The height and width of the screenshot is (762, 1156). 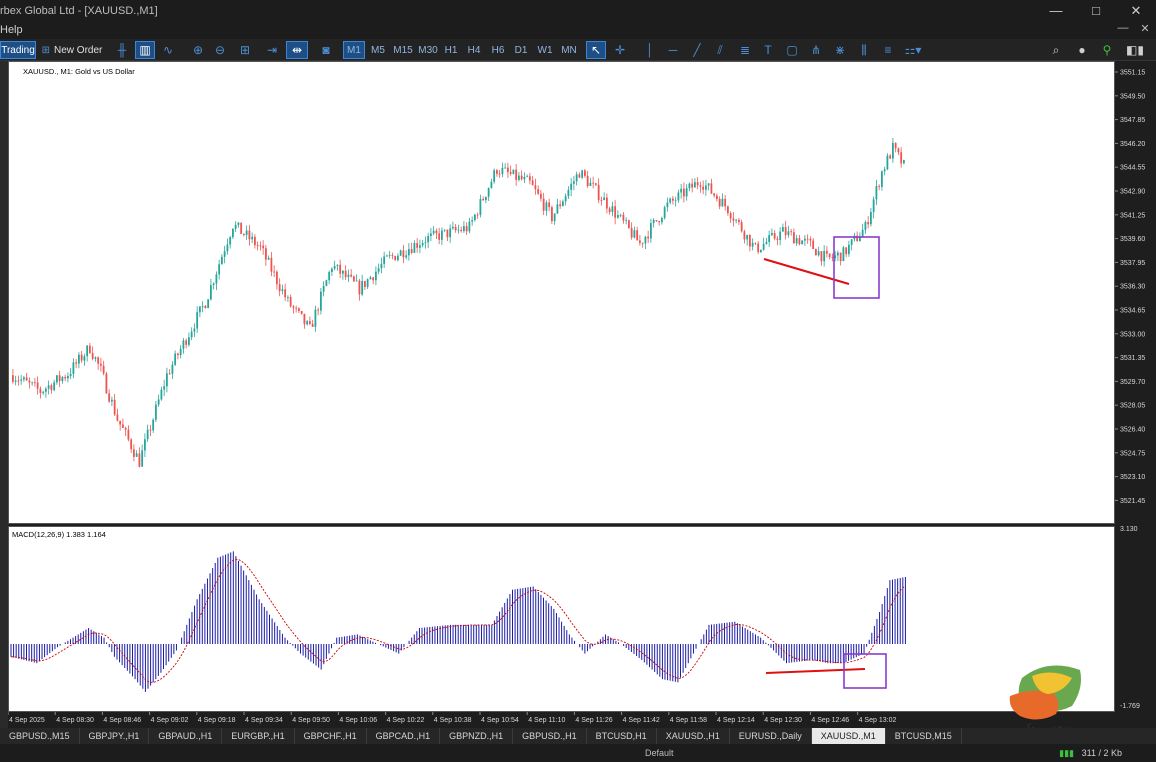 I want to click on close-icon: ✕, so click(x=1136, y=11).